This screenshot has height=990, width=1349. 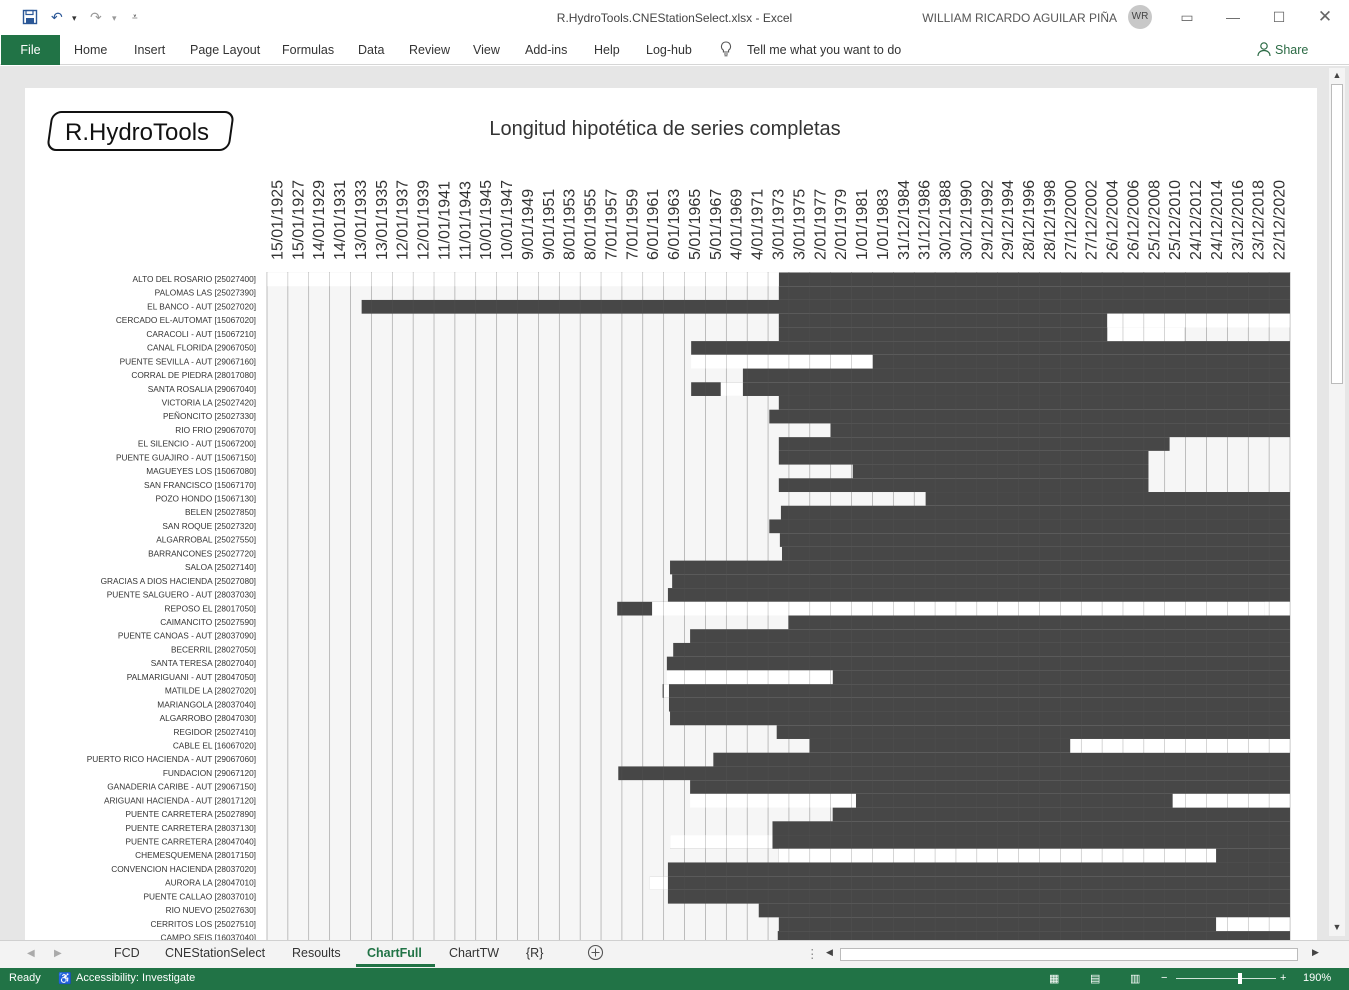 I want to click on zoom-slider, so click(x=1226, y=978).